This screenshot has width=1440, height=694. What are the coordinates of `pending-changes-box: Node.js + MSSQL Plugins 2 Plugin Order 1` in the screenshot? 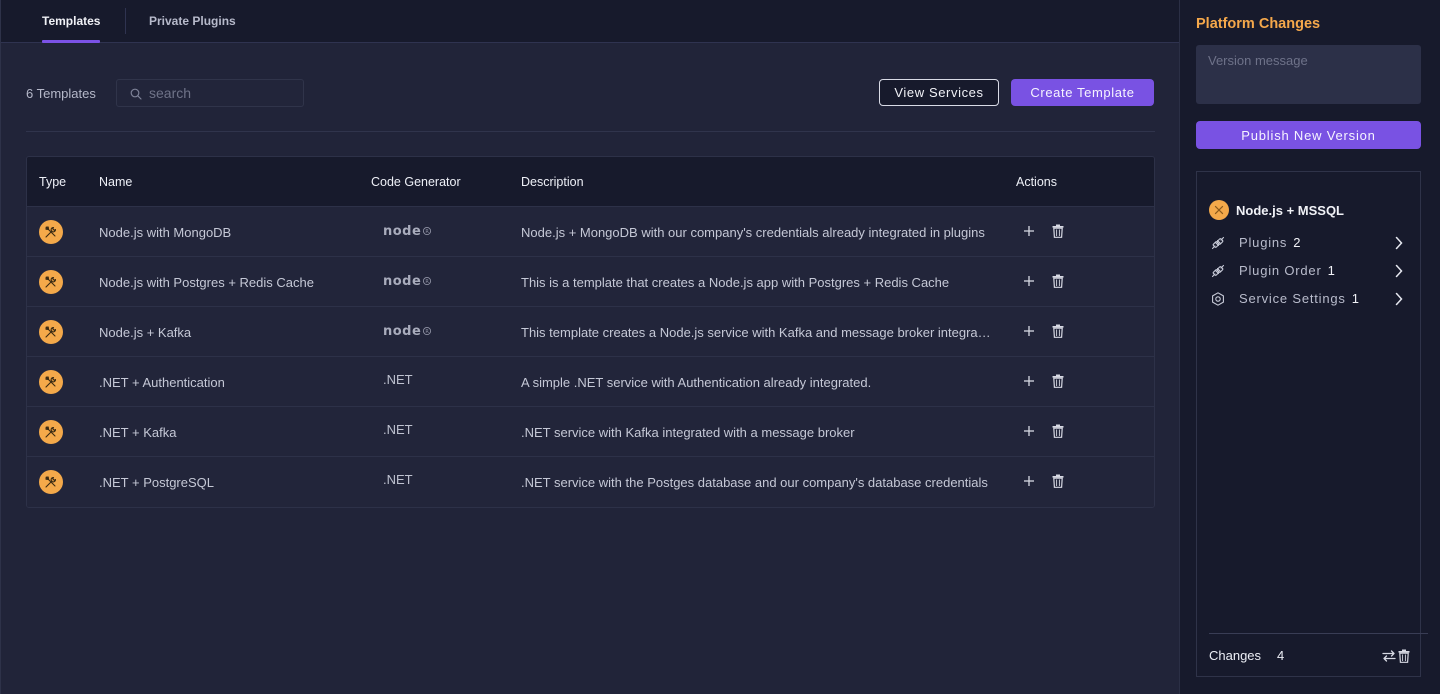 It's located at (1312, 424).